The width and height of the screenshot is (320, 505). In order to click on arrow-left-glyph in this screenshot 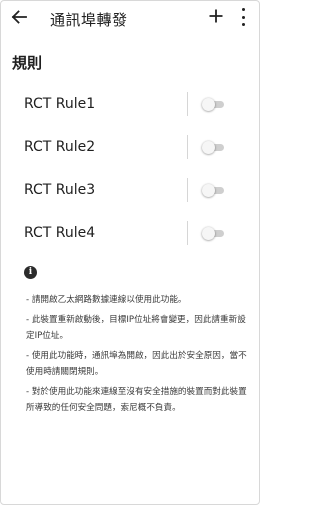, I will do `click(19, 17)`.